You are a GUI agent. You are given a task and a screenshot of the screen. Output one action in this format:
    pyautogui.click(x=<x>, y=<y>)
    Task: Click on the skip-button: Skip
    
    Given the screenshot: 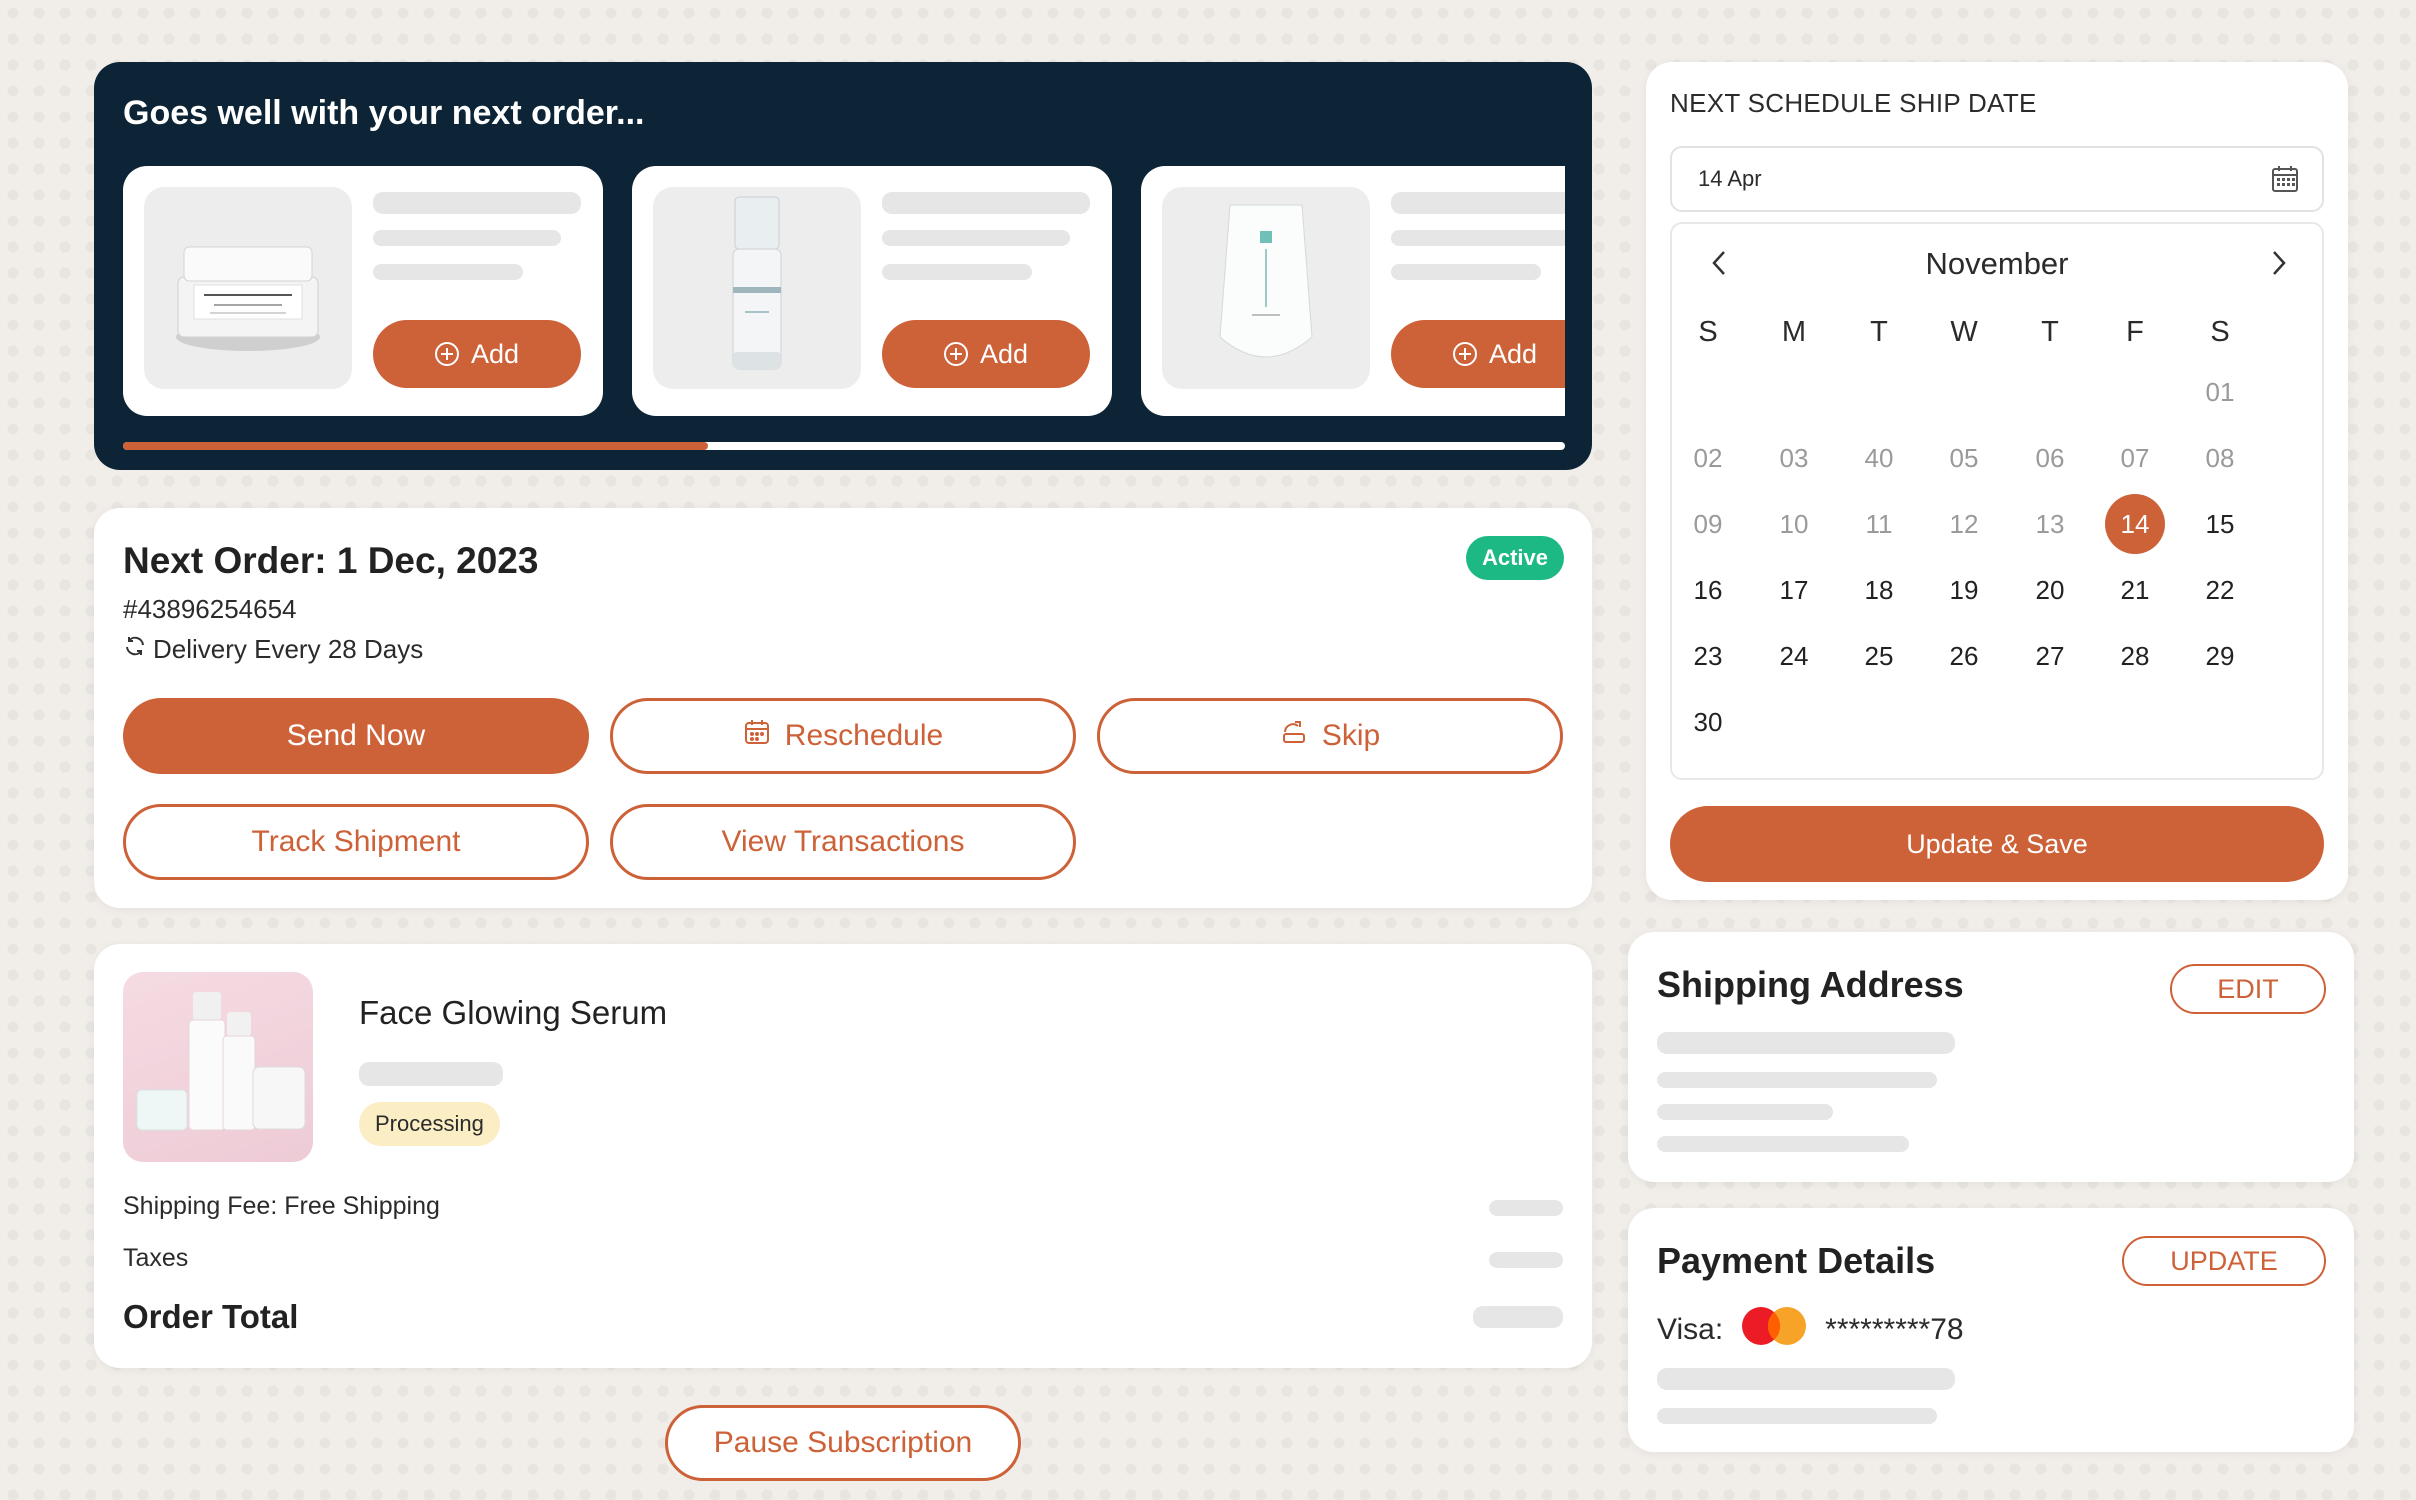 What is the action you would take?
    pyautogui.click(x=1330, y=736)
    